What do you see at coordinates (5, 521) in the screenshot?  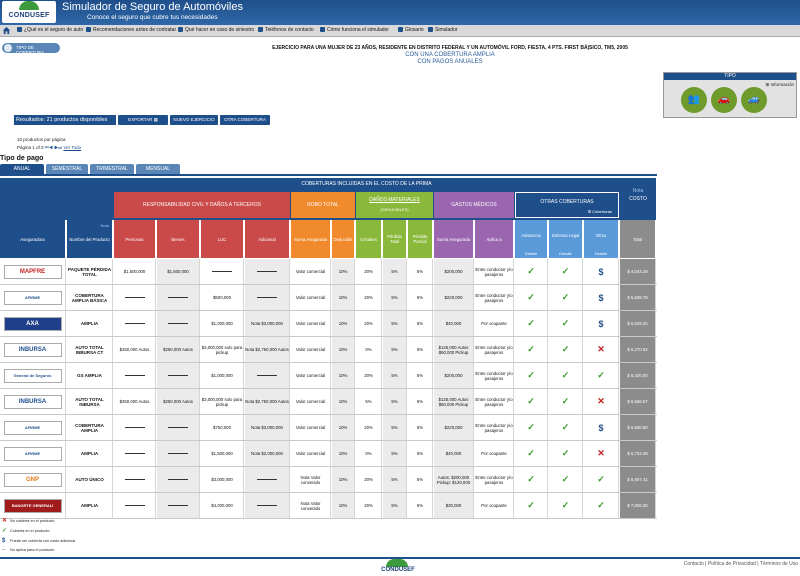 I see `x-icon: ✕` at bounding box center [5, 521].